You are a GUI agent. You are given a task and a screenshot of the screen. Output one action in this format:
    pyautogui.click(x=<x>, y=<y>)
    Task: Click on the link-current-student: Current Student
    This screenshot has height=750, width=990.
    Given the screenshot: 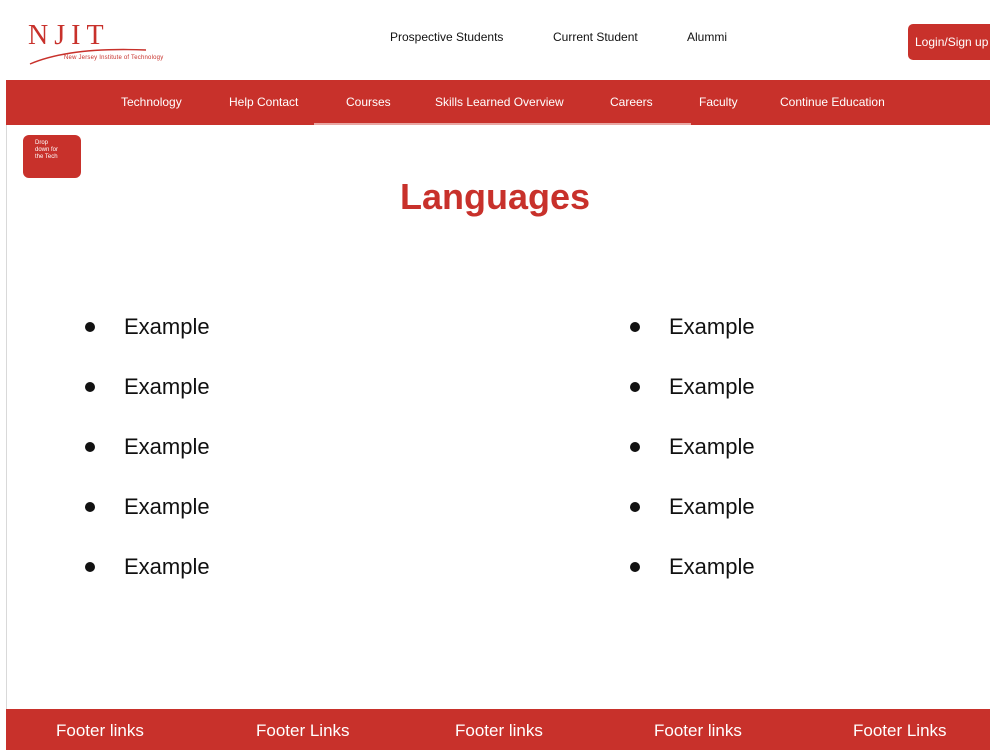 What is the action you would take?
    pyautogui.click(x=595, y=37)
    